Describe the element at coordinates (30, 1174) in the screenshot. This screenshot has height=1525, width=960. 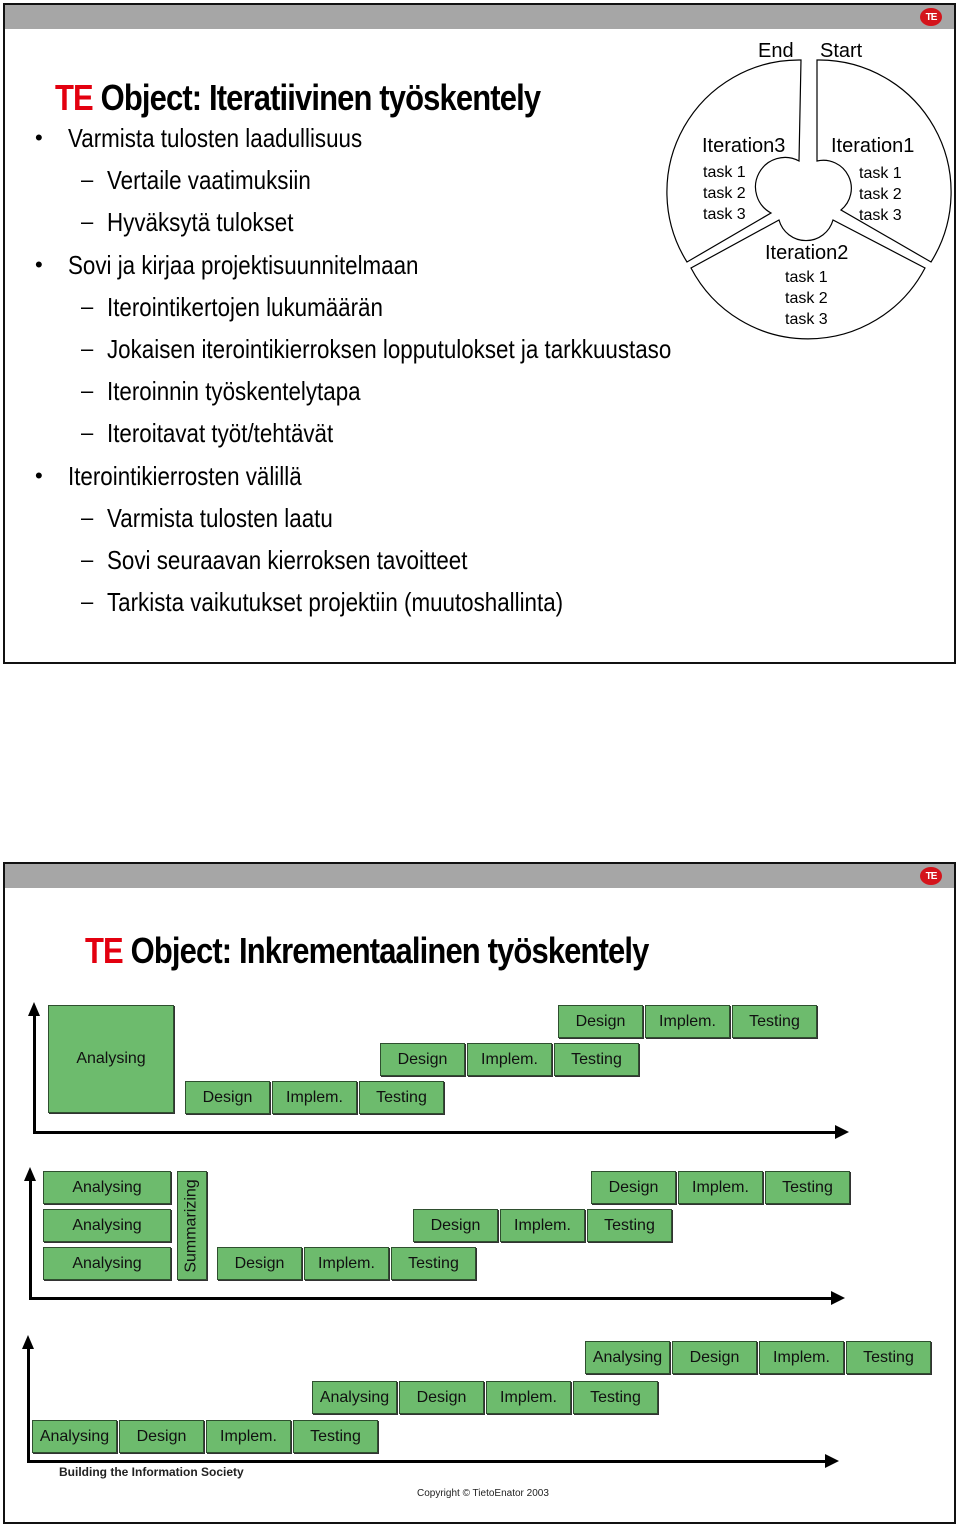
I see `diagram2-y-arrow-icon` at that location.